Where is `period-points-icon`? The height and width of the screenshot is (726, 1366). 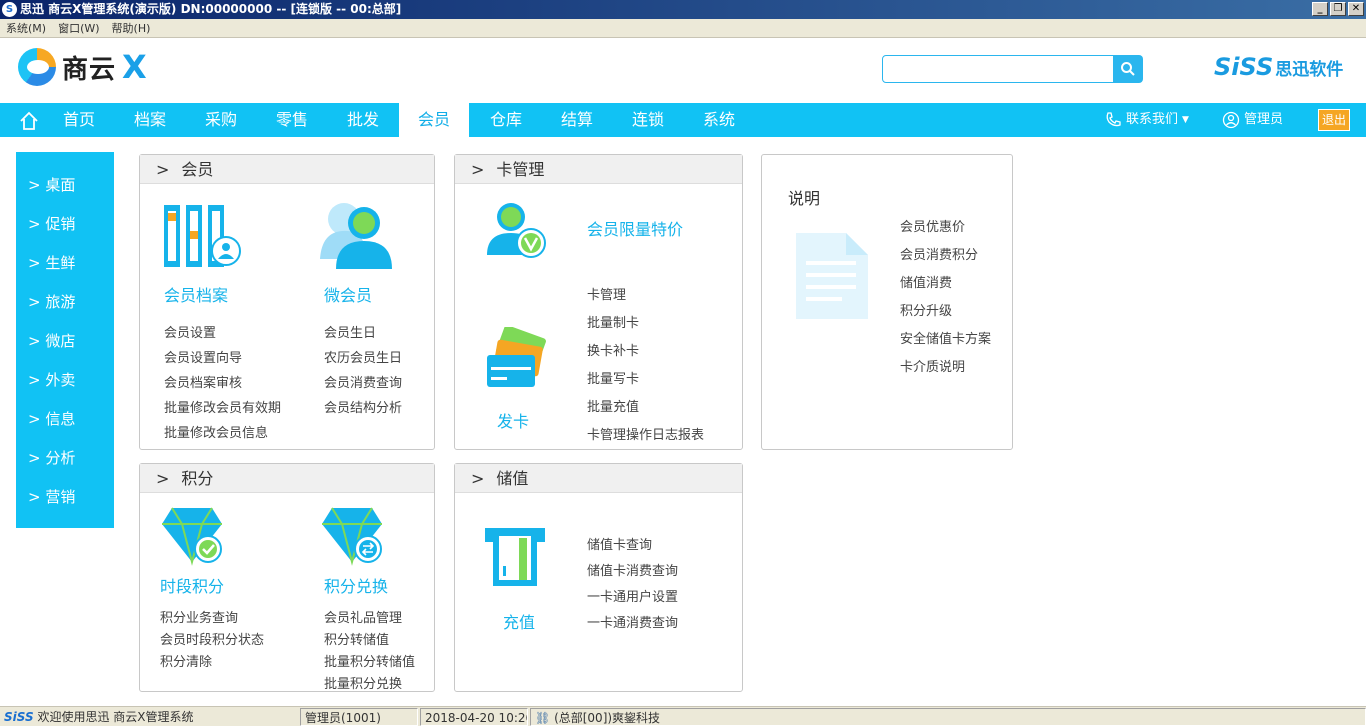
period-points-icon is located at coordinates (194, 535).